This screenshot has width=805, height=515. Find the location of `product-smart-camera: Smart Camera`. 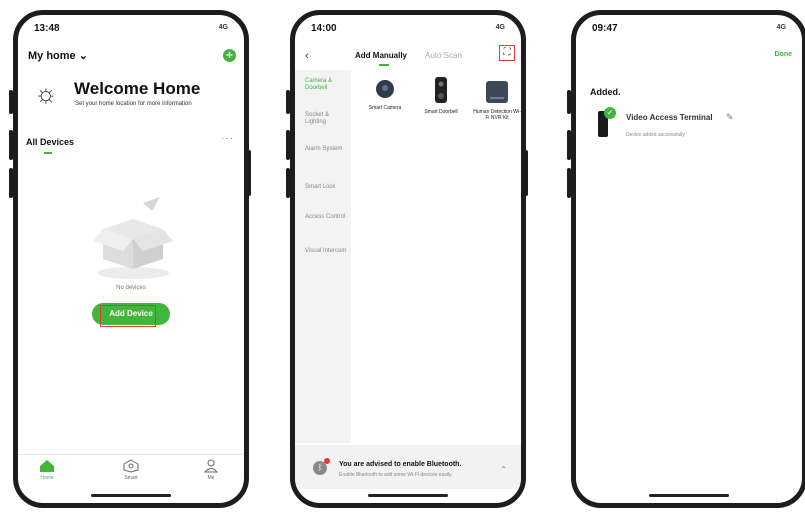

product-smart-camera: Smart Camera is located at coordinates (385, 95).